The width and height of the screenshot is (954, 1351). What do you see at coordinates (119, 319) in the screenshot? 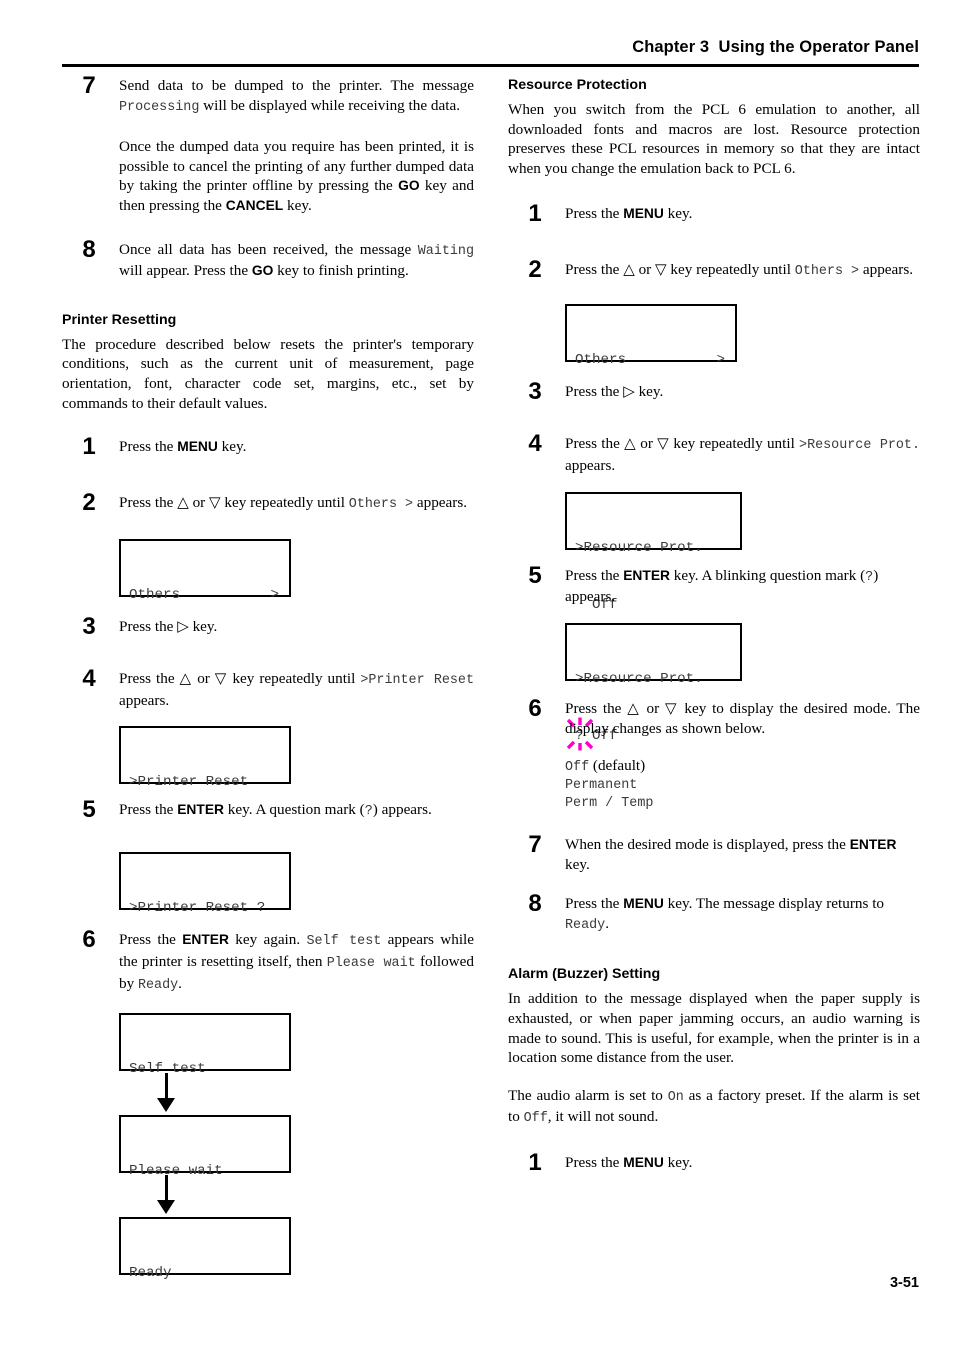
I see `section-heading-printer-resetting: Printer Resetting` at bounding box center [119, 319].